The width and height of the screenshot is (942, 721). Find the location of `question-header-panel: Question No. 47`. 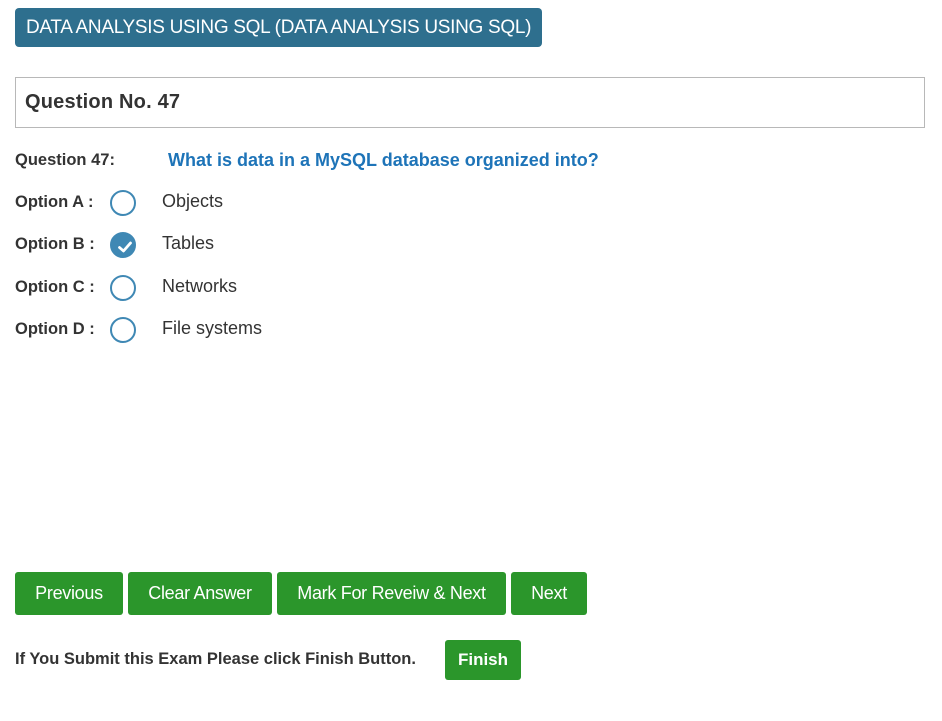

question-header-panel: Question No. 47 is located at coordinates (470, 102).